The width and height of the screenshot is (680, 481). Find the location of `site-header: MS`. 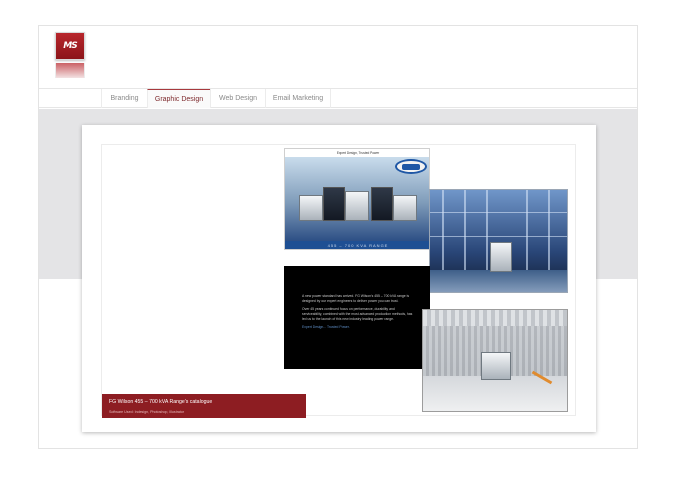

site-header: MS is located at coordinates (338, 57).